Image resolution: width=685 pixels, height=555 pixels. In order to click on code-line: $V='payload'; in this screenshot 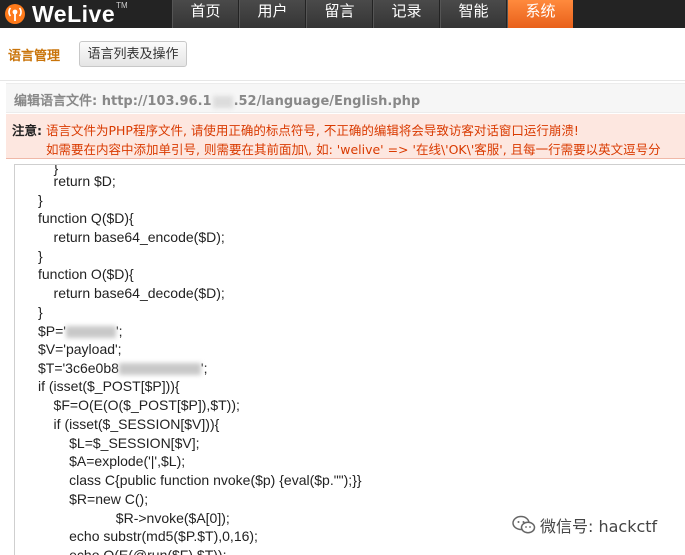, I will do `click(80, 349)`.